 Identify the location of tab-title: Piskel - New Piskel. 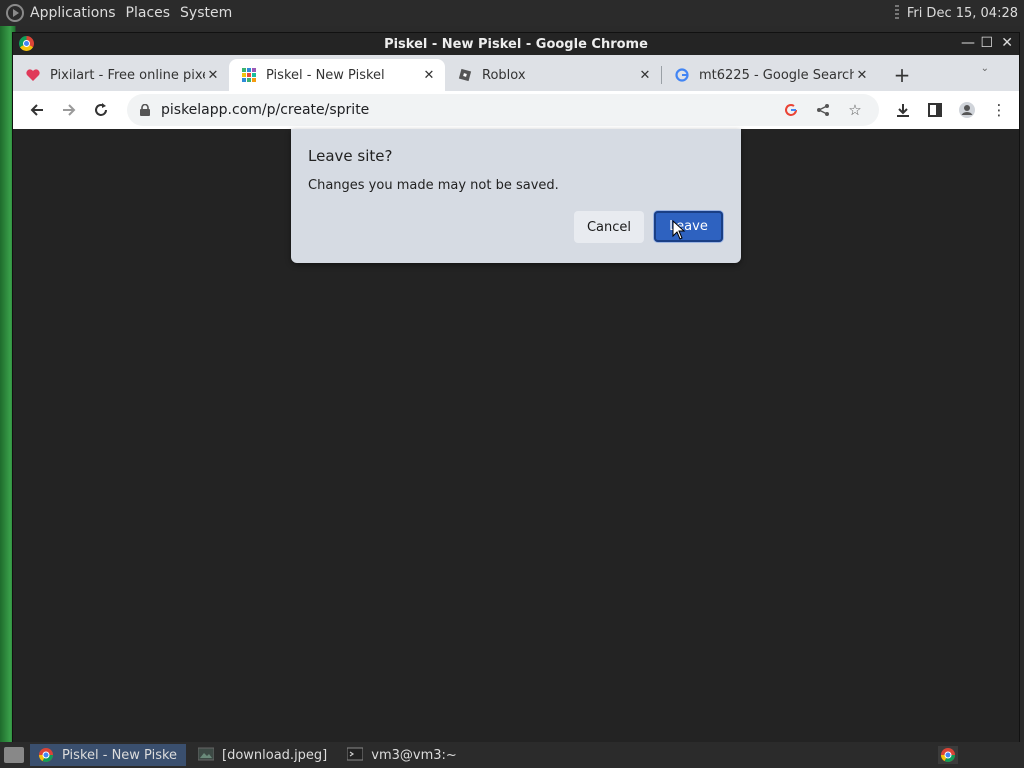
(325, 75).